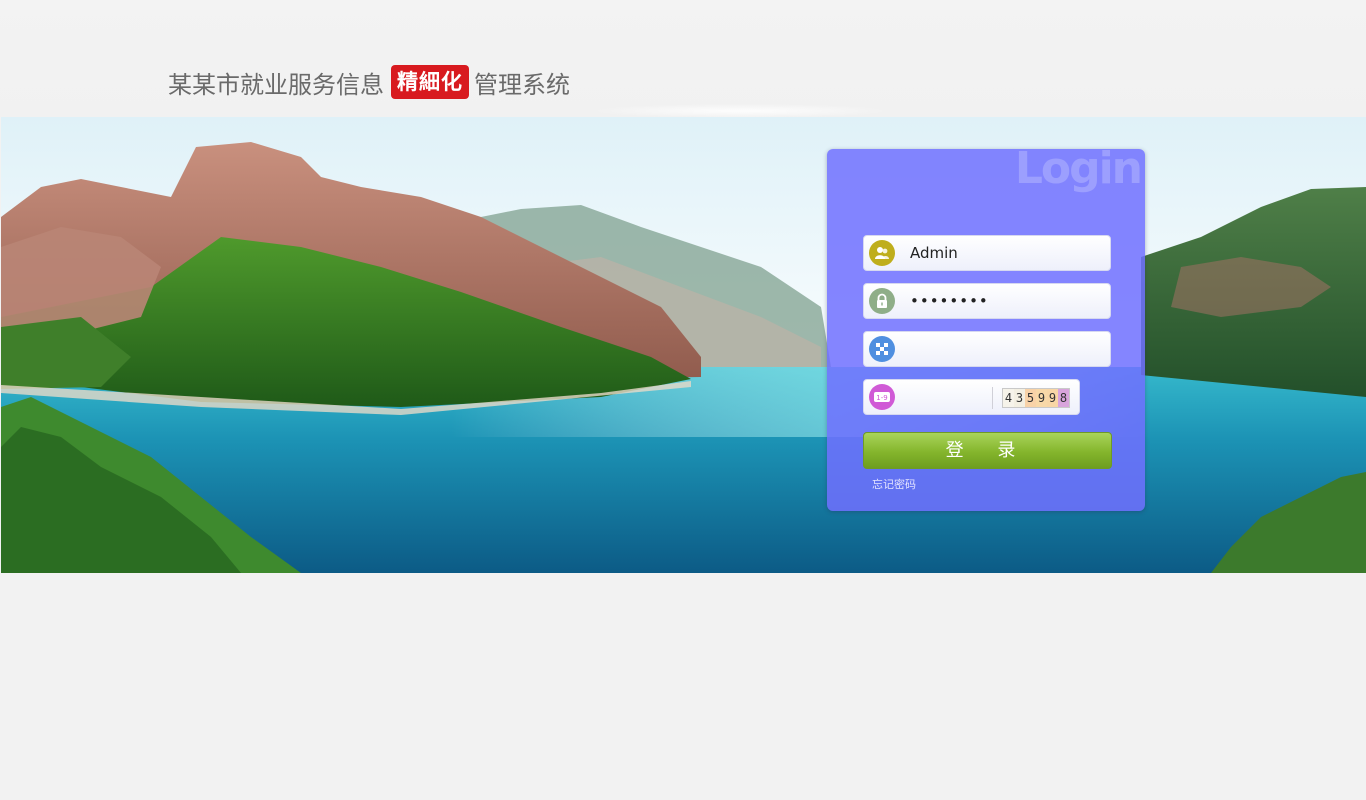 Image resolution: width=1366 pixels, height=800 pixels. What do you see at coordinates (882, 349) in the screenshot?
I see `grid-code-icon` at bounding box center [882, 349].